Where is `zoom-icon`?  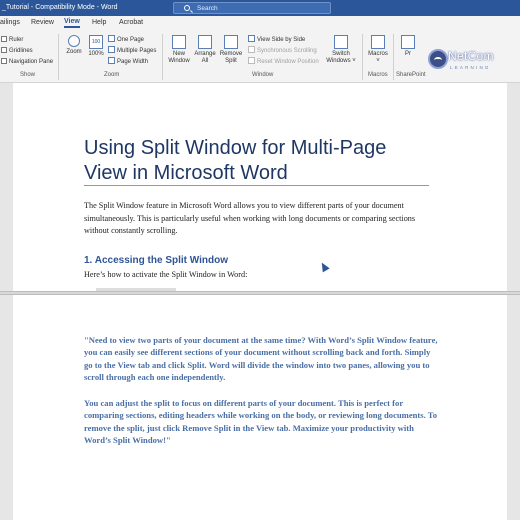
zoom-icon is located at coordinates (74, 41).